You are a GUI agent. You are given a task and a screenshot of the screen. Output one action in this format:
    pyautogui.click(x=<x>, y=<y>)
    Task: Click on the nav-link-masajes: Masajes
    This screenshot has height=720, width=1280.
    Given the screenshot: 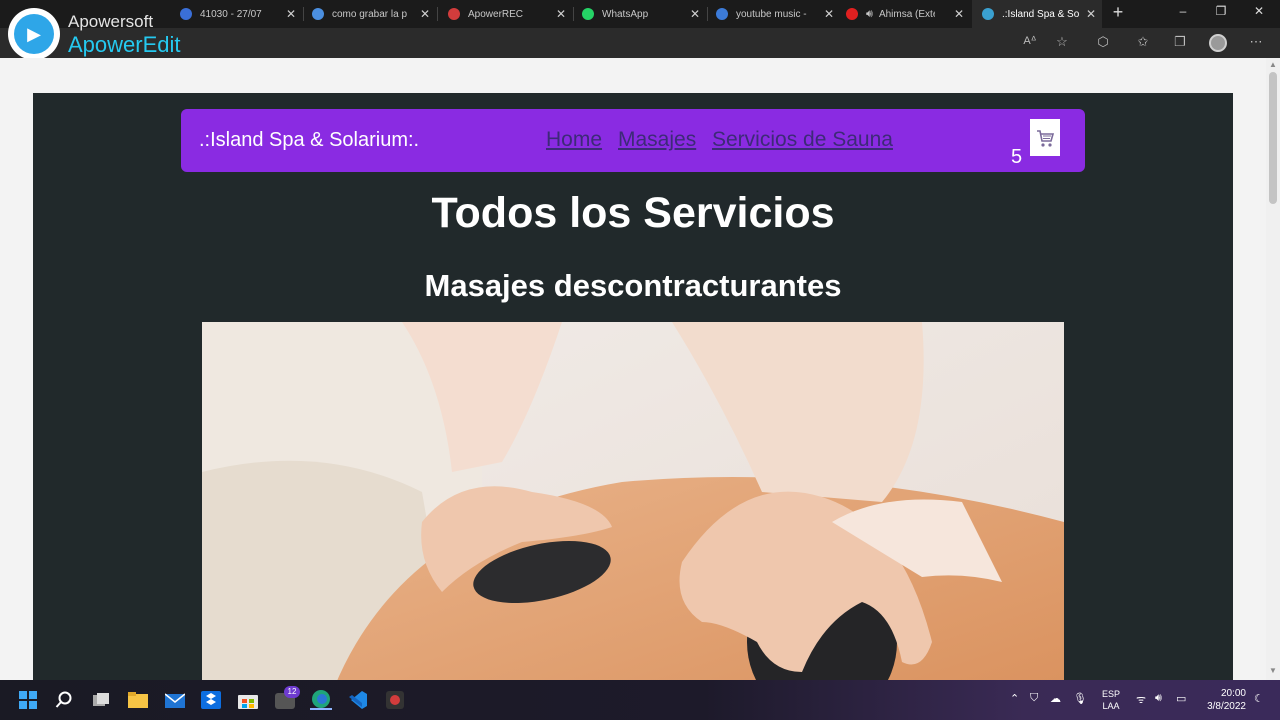 What is the action you would take?
    pyautogui.click(x=657, y=140)
    